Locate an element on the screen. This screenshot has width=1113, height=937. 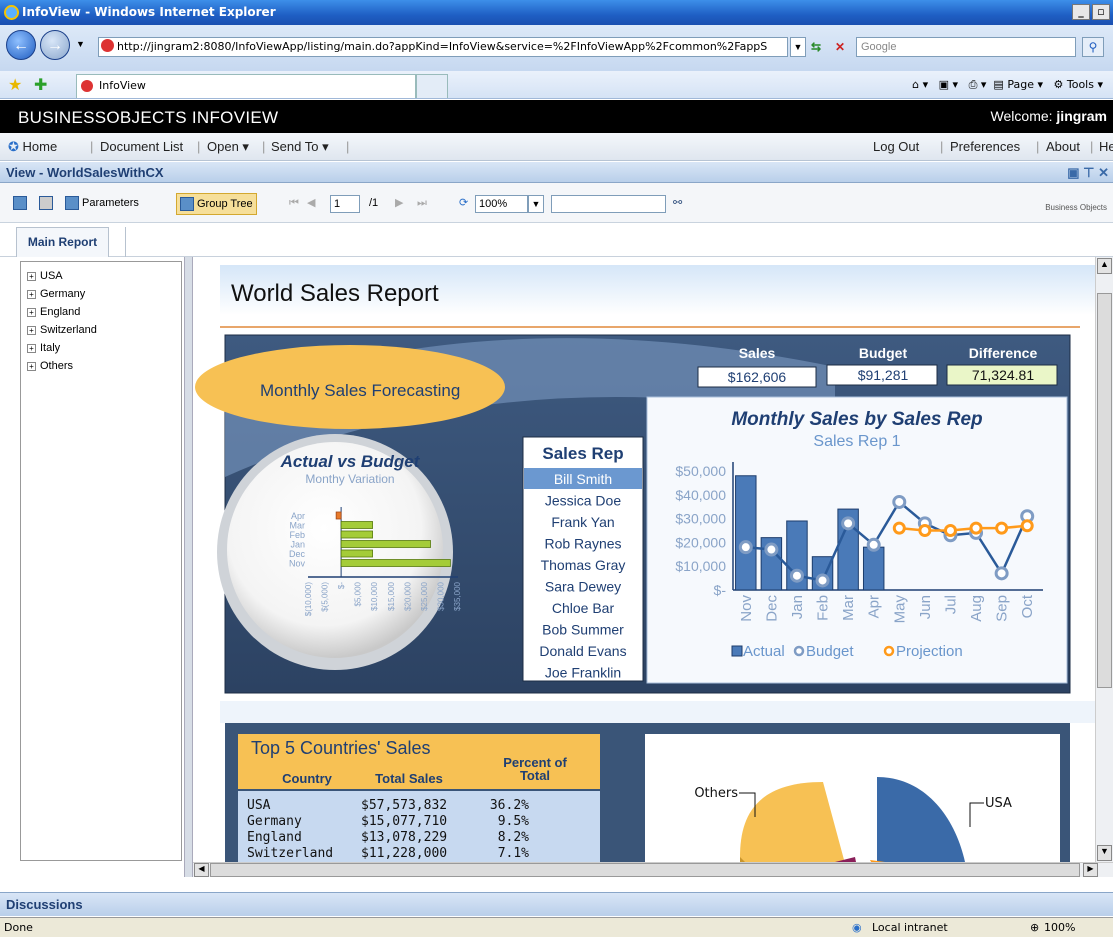
monthly-chart-subtitle: Sales Rep 1 is located at coordinates (856, 441).